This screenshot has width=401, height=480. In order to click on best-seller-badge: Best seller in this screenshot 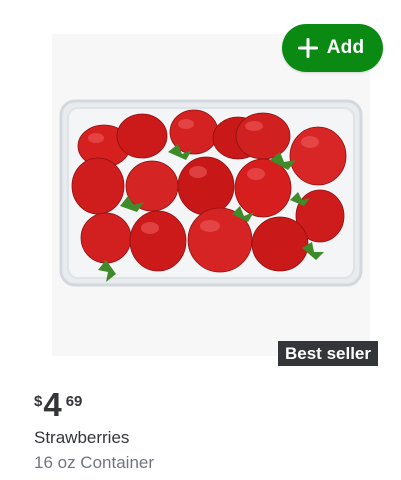, I will do `click(328, 353)`.